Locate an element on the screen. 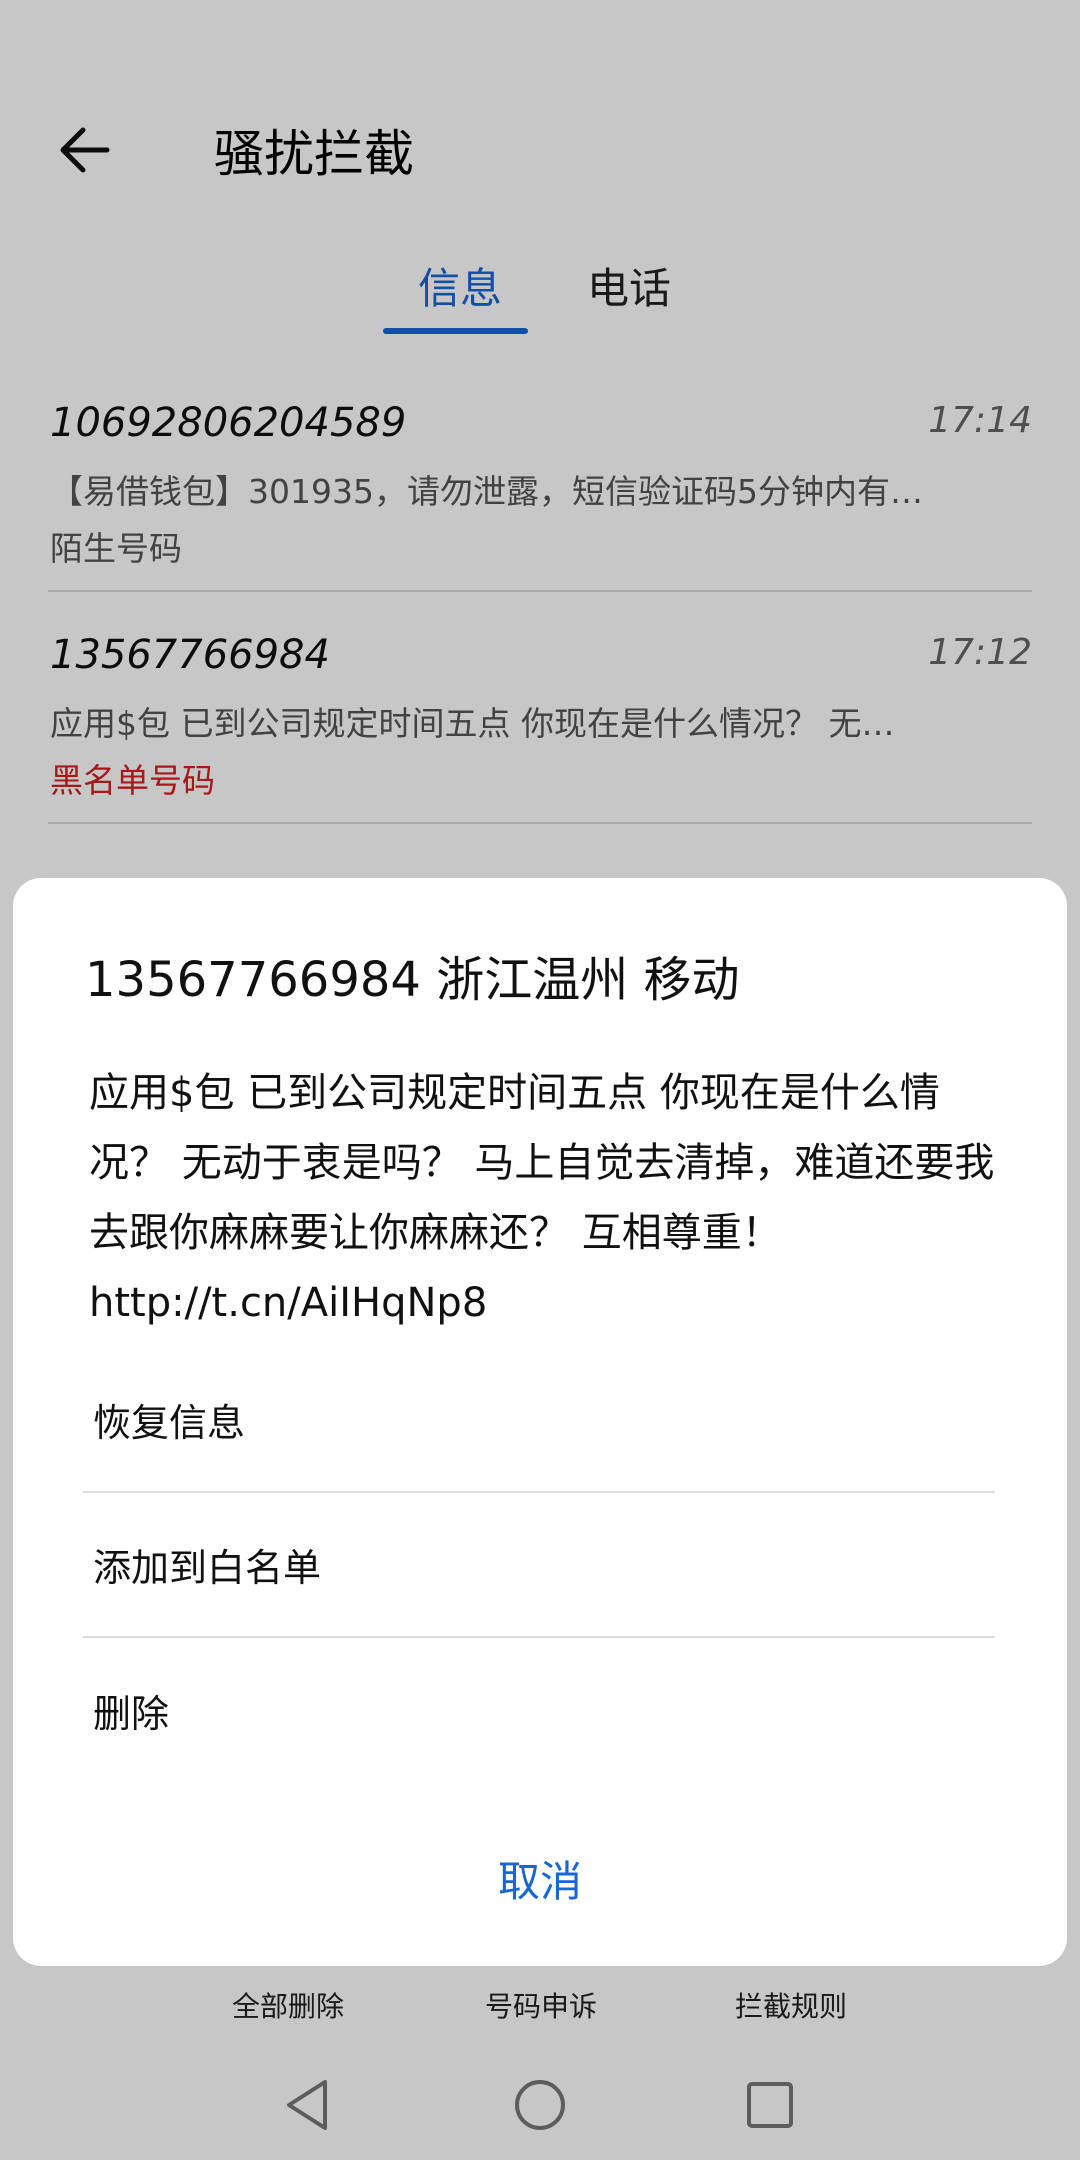  cancel-button: 取消 is located at coordinates (540, 1878).